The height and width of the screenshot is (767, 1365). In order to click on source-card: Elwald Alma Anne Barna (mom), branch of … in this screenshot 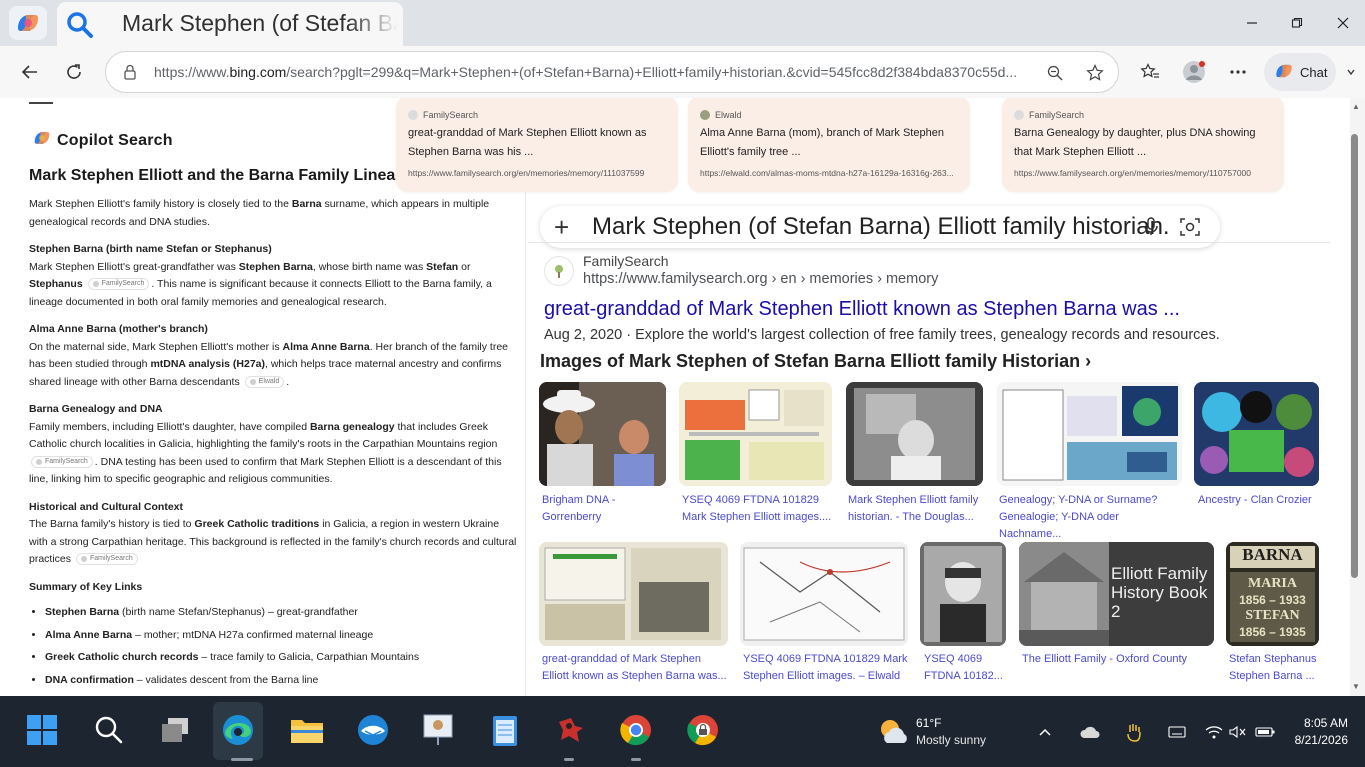, I will do `click(829, 145)`.